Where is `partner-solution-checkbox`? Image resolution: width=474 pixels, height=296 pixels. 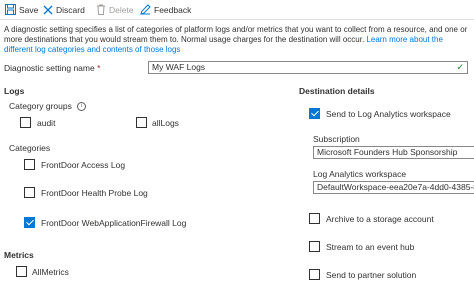
partner-solution-checkbox is located at coordinates (314, 274).